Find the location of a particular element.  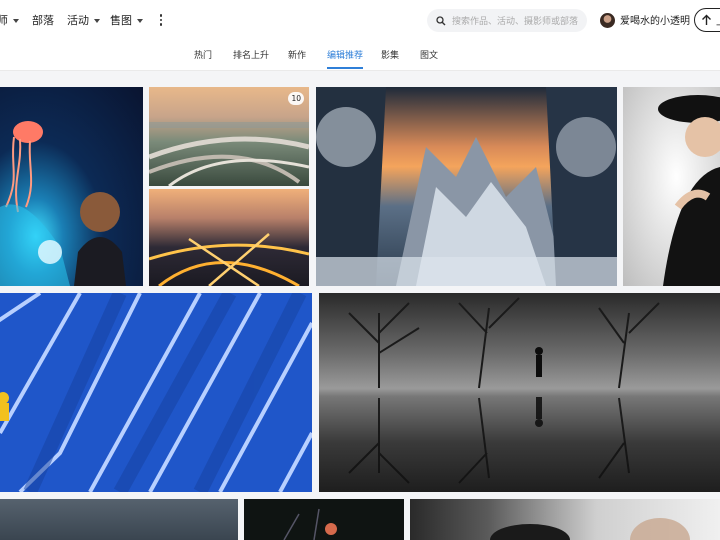

search-icon is located at coordinates (441, 21).